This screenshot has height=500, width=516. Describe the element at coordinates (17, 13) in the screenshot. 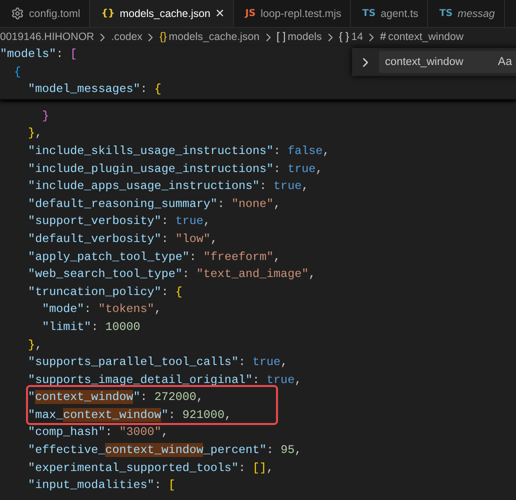

I see `gear-icon` at that location.